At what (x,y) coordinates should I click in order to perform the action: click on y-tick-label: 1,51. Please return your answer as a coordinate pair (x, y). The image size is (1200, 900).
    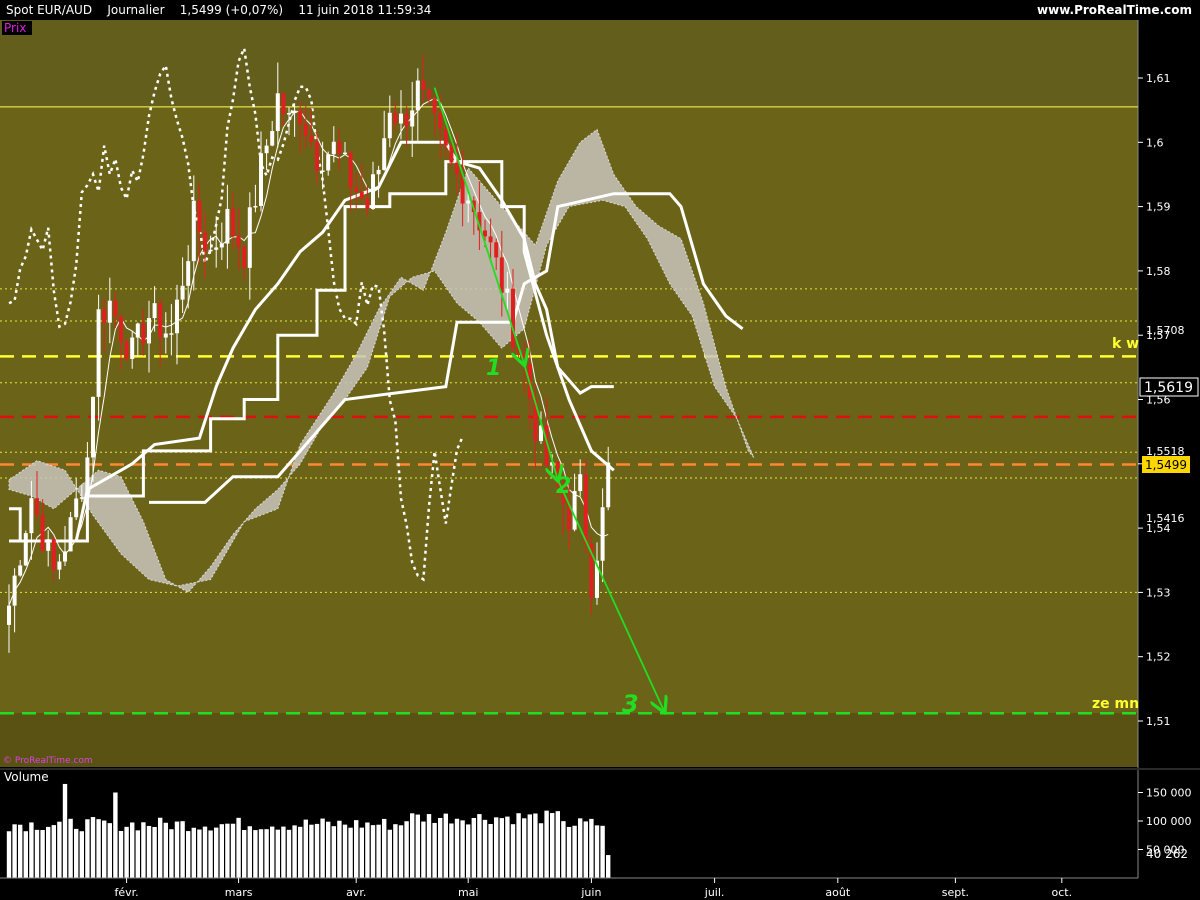
    Looking at the image, I should click on (1158, 721).